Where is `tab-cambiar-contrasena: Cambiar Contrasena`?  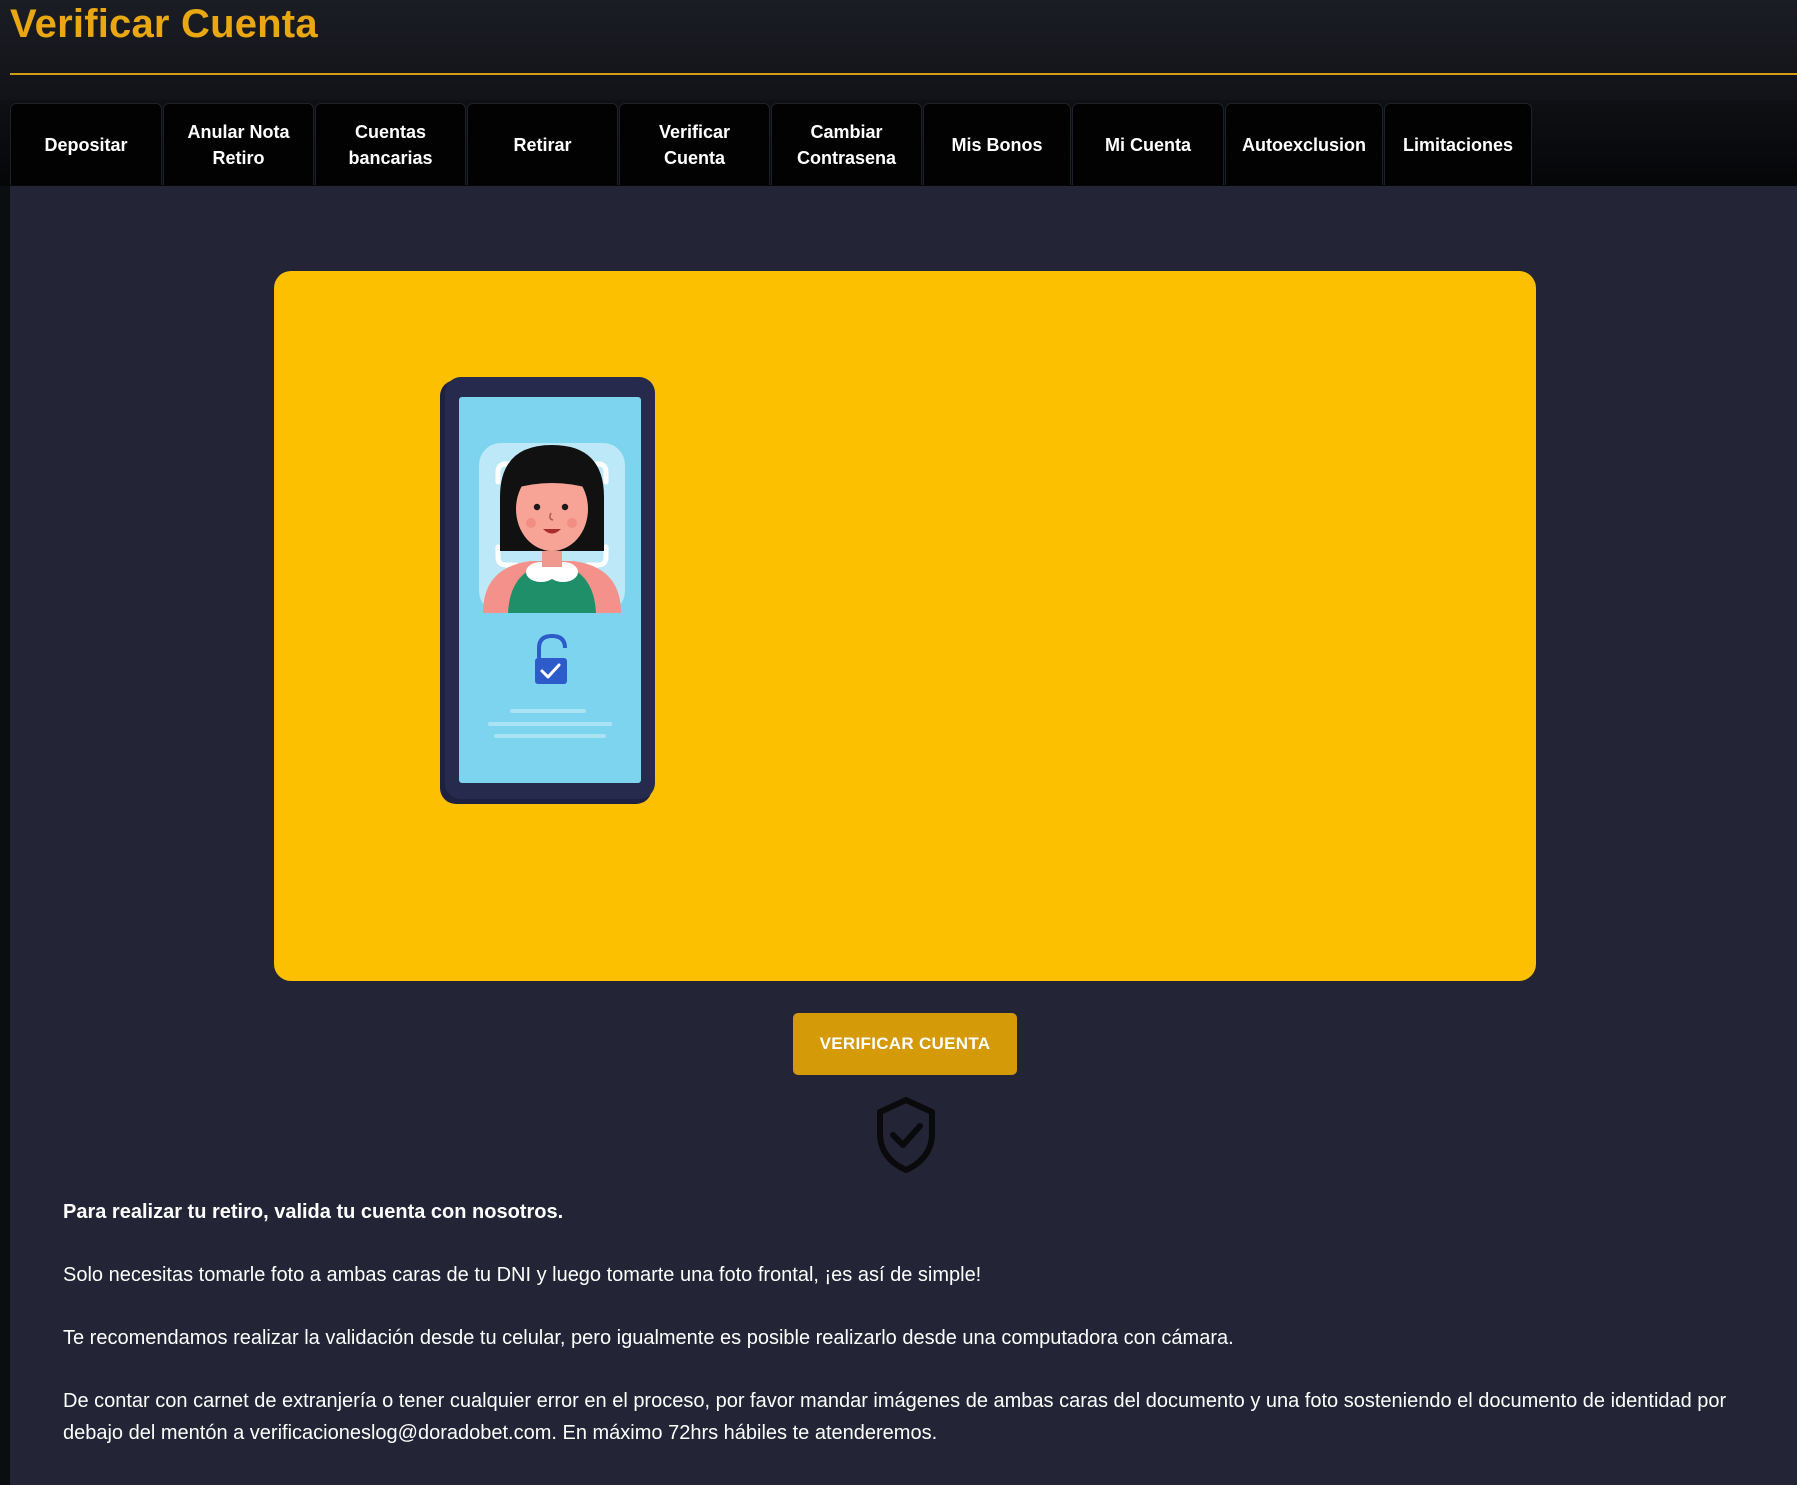 tab-cambiar-contrasena: Cambiar Contrasena is located at coordinates (846, 144).